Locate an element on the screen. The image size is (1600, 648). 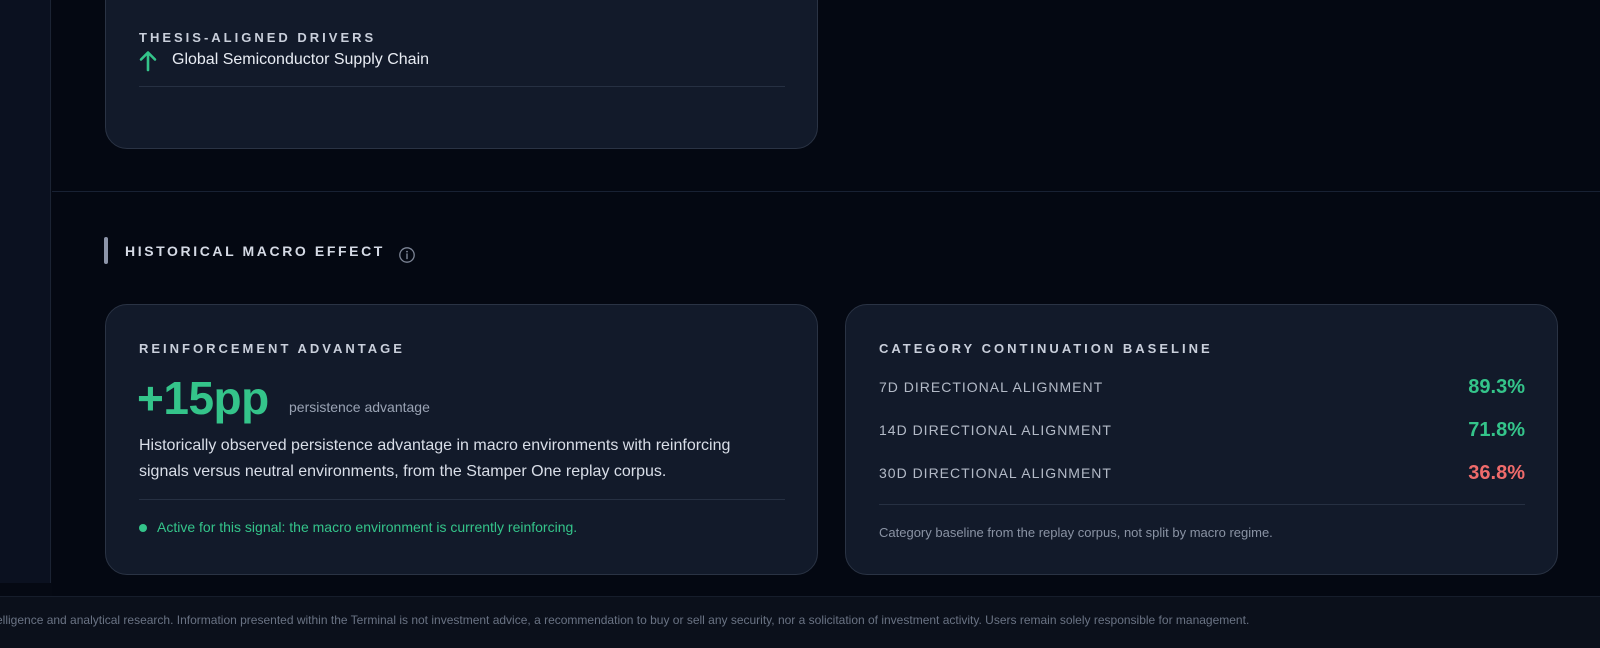
section-title: HISTORICAL MACRO EFFECT is located at coordinates (255, 251).